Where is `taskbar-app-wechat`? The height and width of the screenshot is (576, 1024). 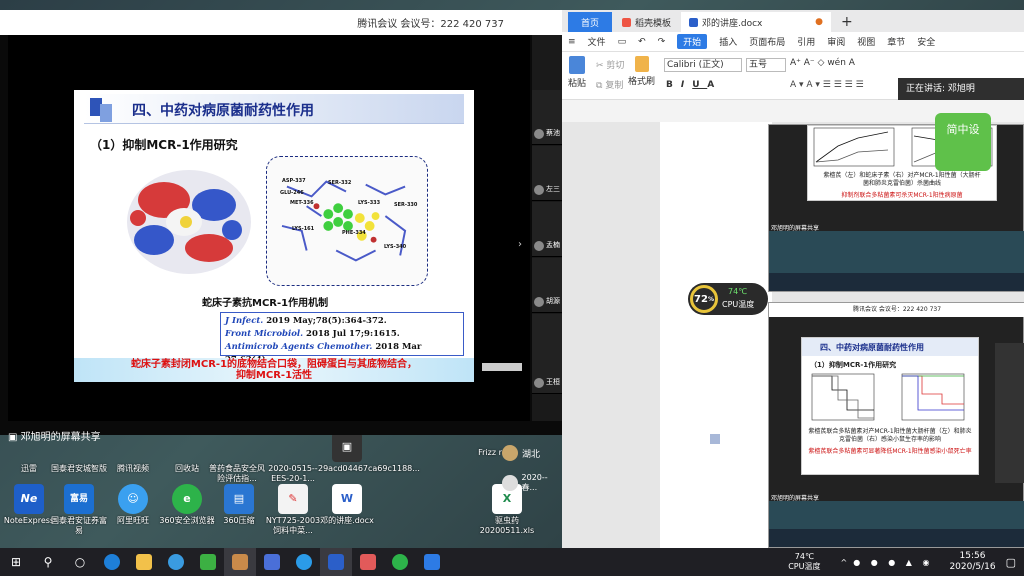
taskbar-app-wechat is located at coordinates (208, 562).